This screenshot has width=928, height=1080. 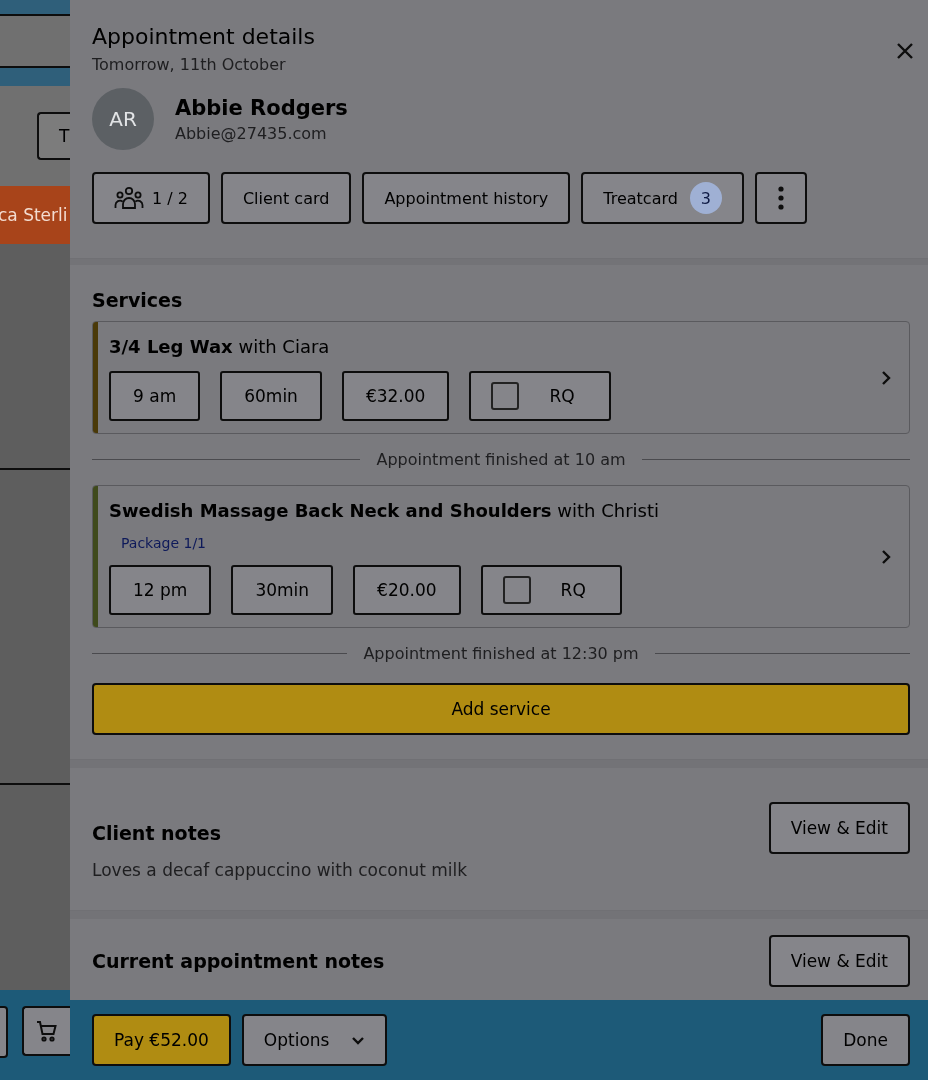 I want to click on more-button, so click(x=780, y=198).